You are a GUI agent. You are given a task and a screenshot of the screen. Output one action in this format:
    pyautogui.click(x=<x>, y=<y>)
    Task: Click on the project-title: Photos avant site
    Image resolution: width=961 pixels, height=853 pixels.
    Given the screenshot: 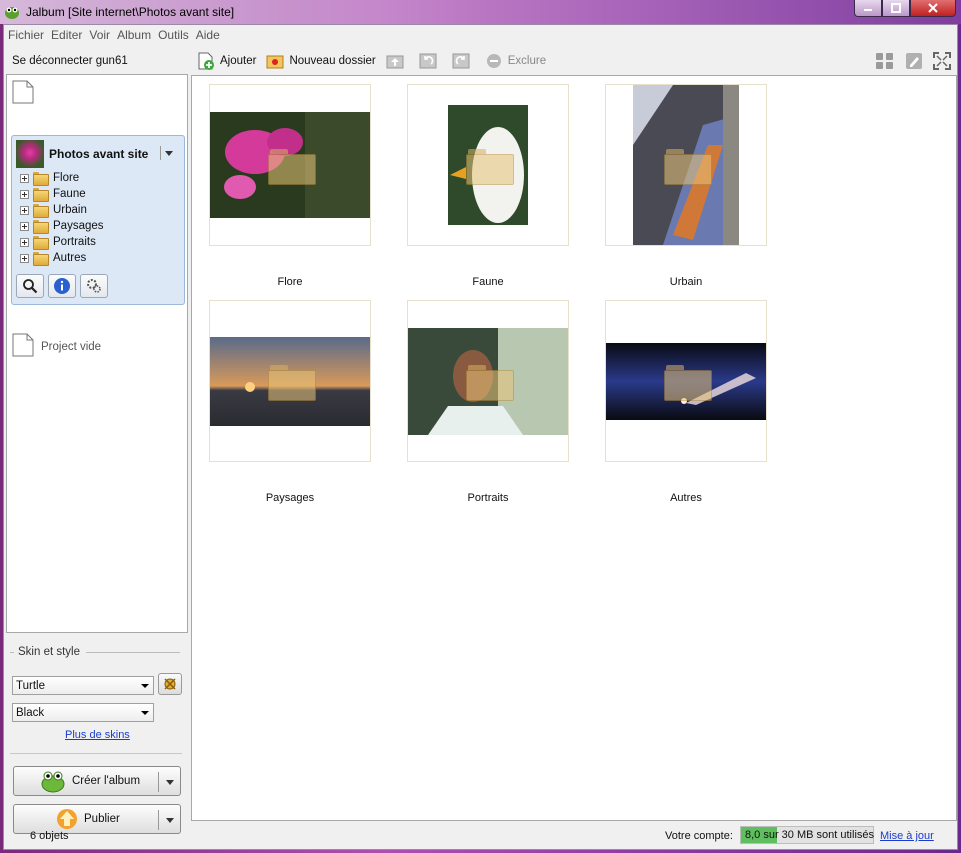 What is the action you would take?
    pyautogui.click(x=99, y=154)
    